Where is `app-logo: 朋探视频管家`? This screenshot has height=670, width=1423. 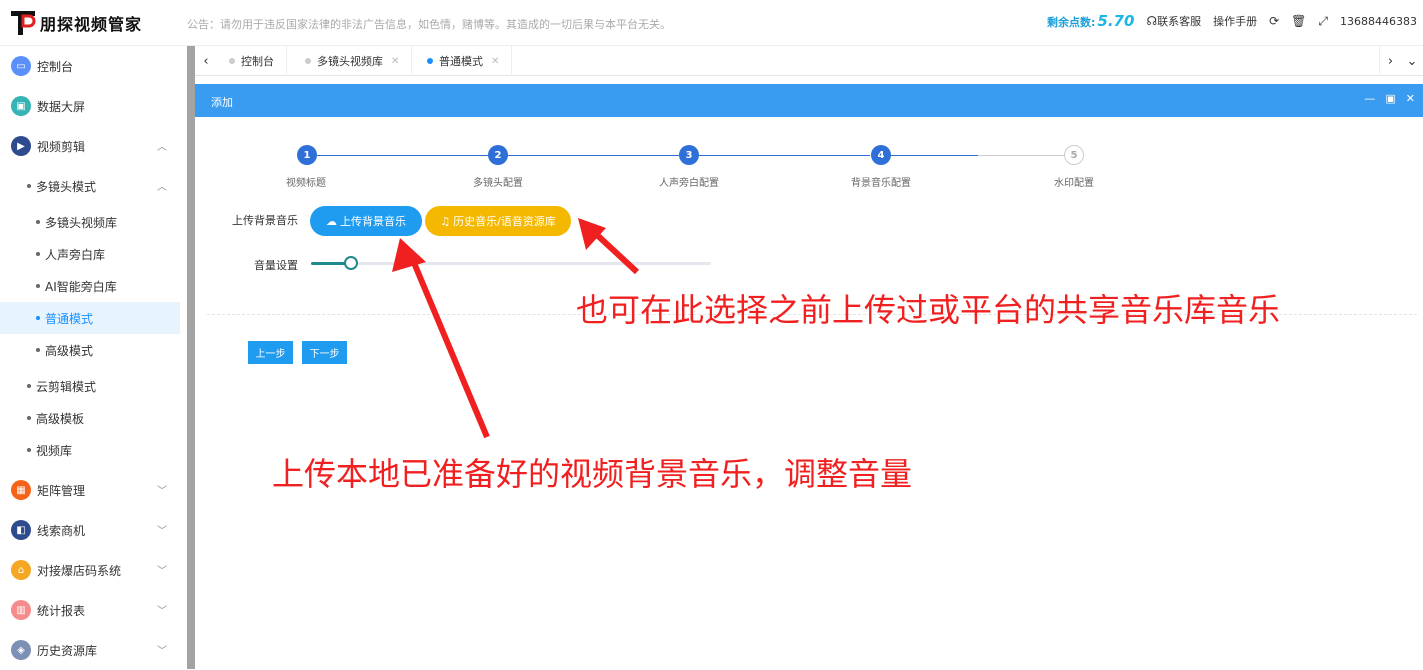
app-logo: 朋探视频管家 is located at coordinates (76, 23).